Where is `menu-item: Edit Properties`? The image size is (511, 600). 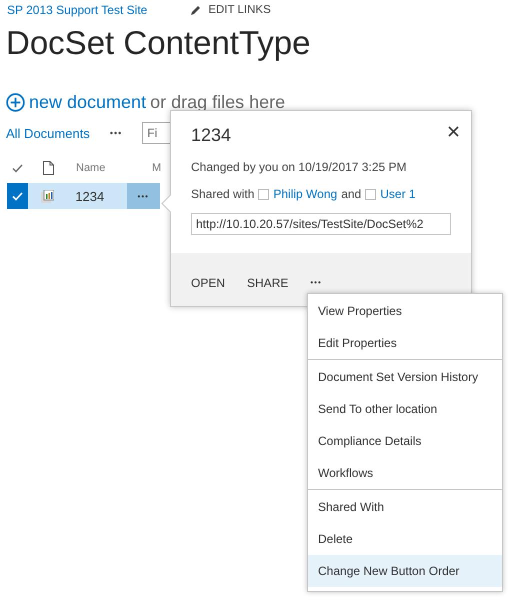
menu-item: Edit Properties is located at coordinates (405, 343).